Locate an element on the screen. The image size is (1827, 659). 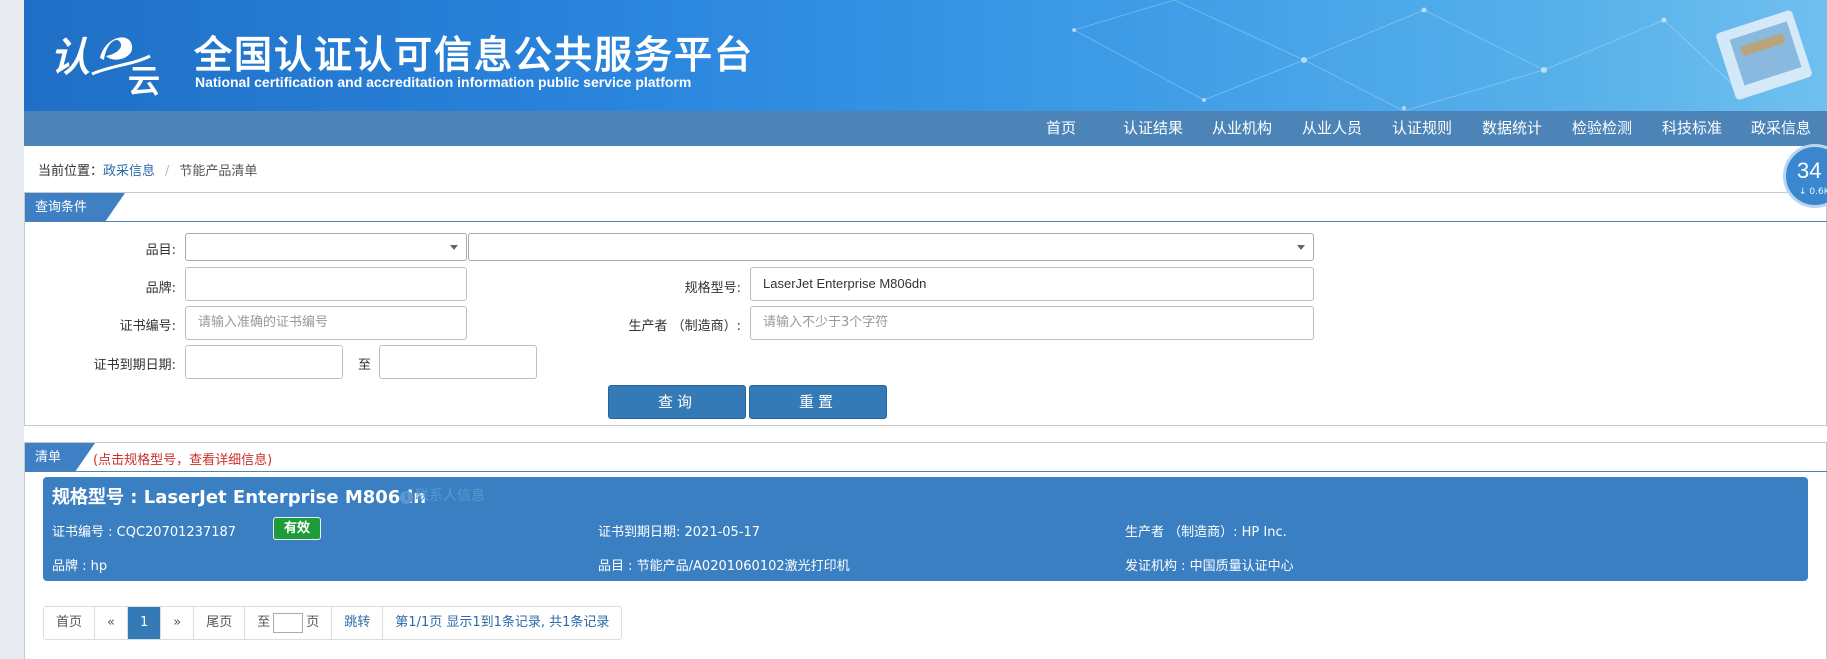
result-category: 品目 : 节能产品/A0201060102激光打印机 is located at coordinates (724, 566).